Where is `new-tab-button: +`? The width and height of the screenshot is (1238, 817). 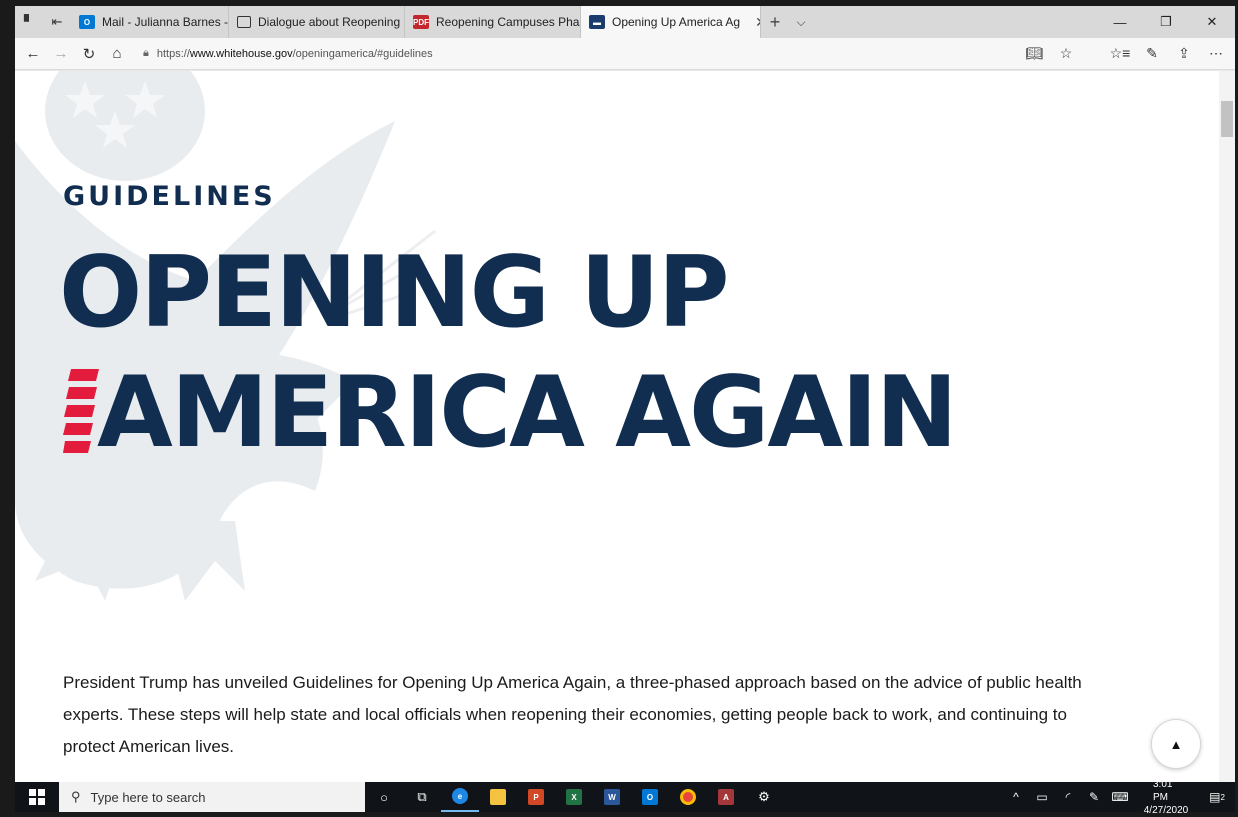
new-tab-button: + is located at coordinates (775, 22).